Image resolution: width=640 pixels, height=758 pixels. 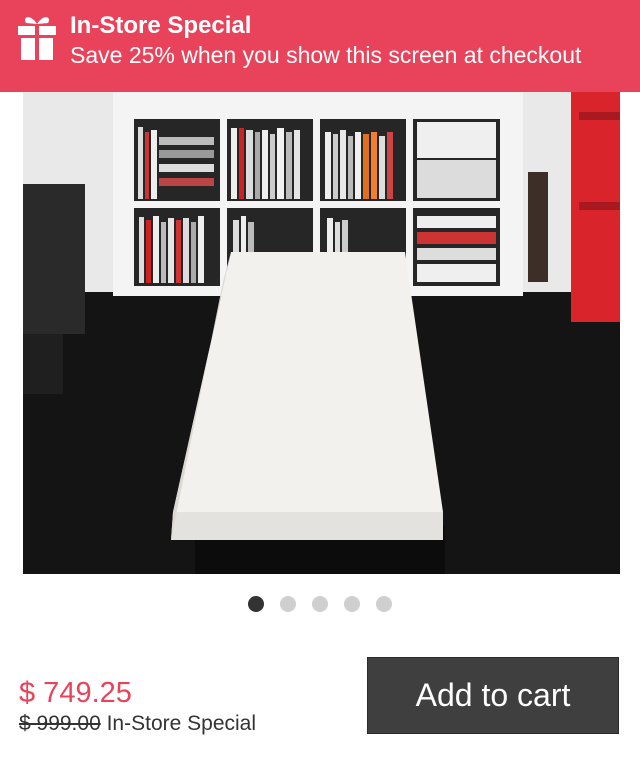 What do you see at coordinates (37, 38) in the screenshot?
I see `gift-icon` at bounding box center [37, 38].